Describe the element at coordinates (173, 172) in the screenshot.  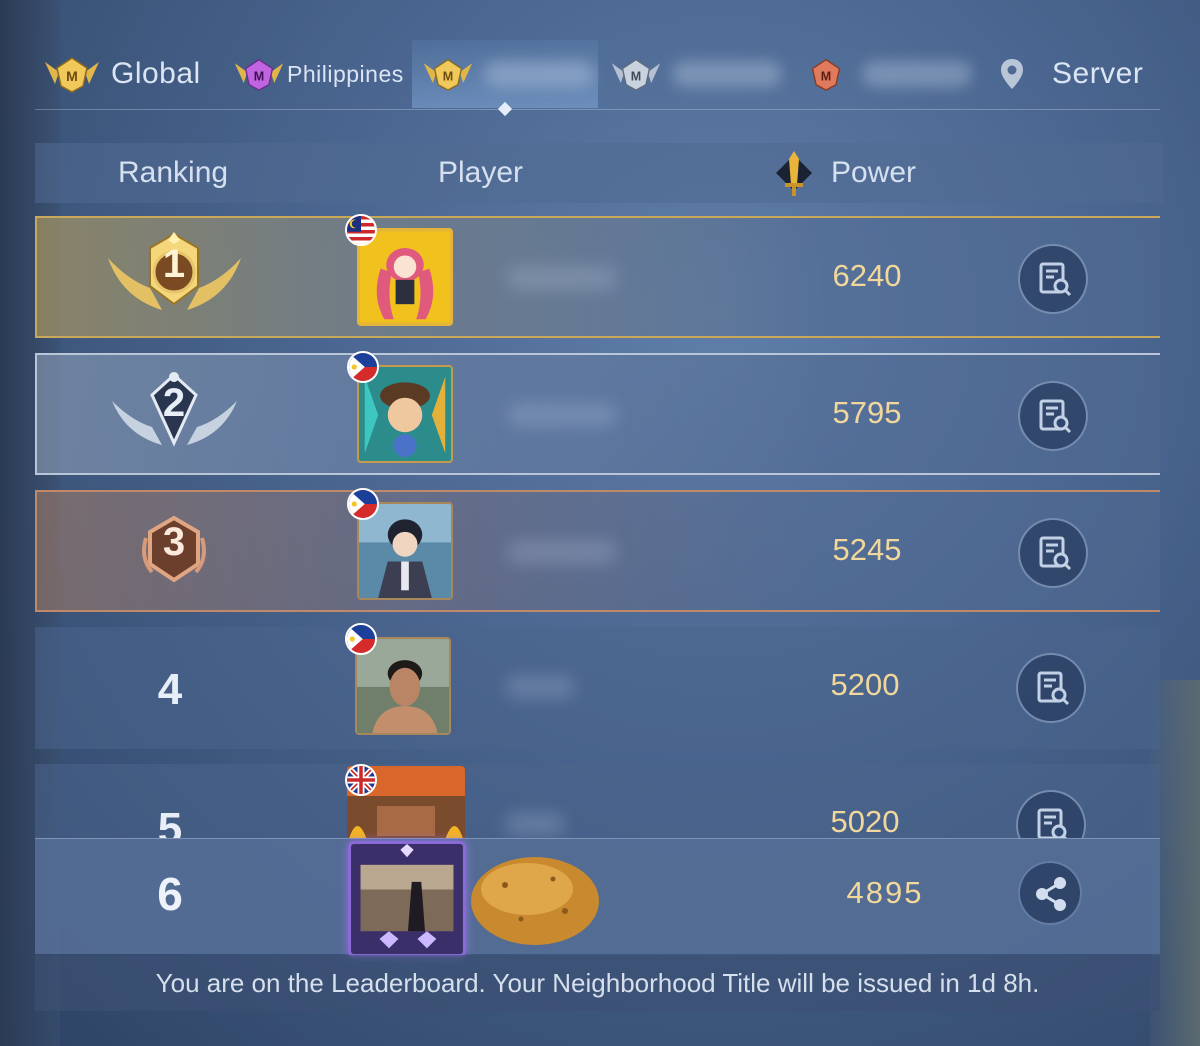
I see `header-ranking: Ranking` at that location.